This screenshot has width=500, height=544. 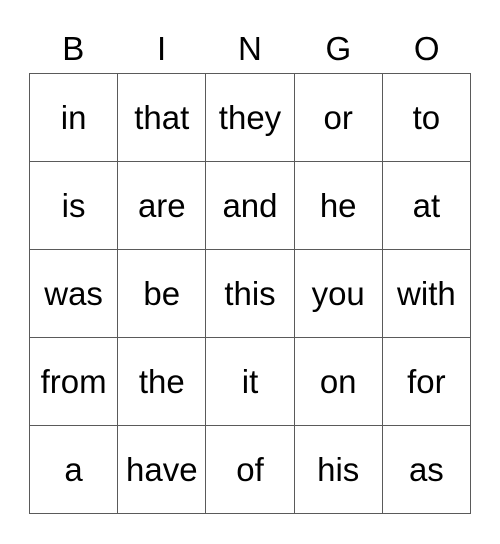 What do you see at coordinates (338, 382) in the screenshot?
I see `bingo-cell: on` at bounding box center [338, 382].